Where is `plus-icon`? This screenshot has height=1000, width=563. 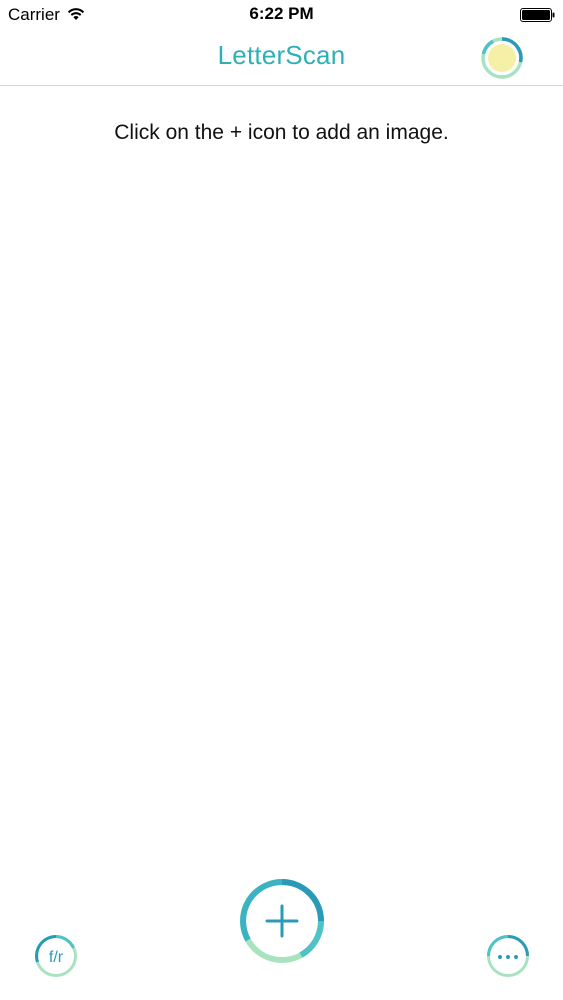
plus-icon is located at coordinates (282, 921).